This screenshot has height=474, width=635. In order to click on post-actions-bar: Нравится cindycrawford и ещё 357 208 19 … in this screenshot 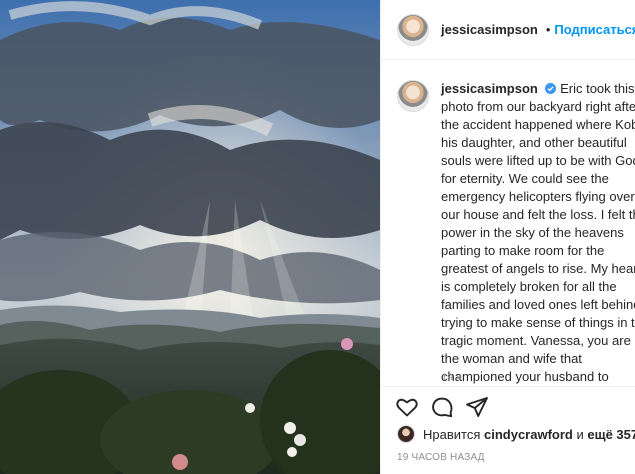, I will do `click(508, 430)`.